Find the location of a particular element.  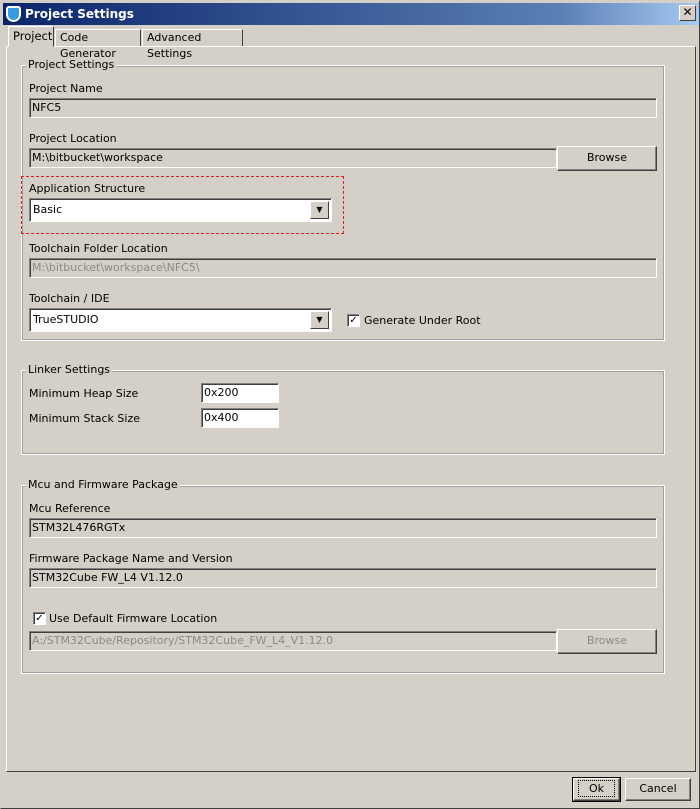

cancel-button: Cancel is located at coordinates (658, 789).